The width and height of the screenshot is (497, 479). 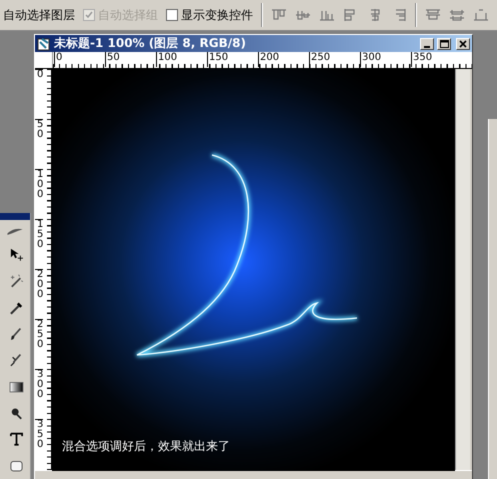 I want to click on minimize-button, so click(x=427, y=44).